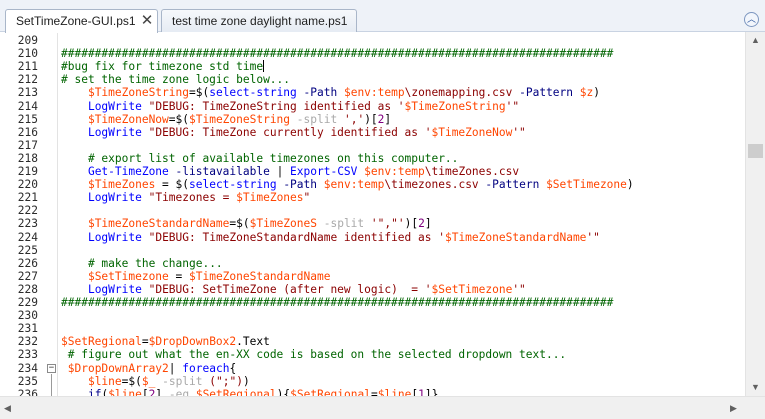 This screenshot has width=765, height=419. Describe the element at coordinates (27, 119) in the screenshot. I see `line-number: 215` at that location.